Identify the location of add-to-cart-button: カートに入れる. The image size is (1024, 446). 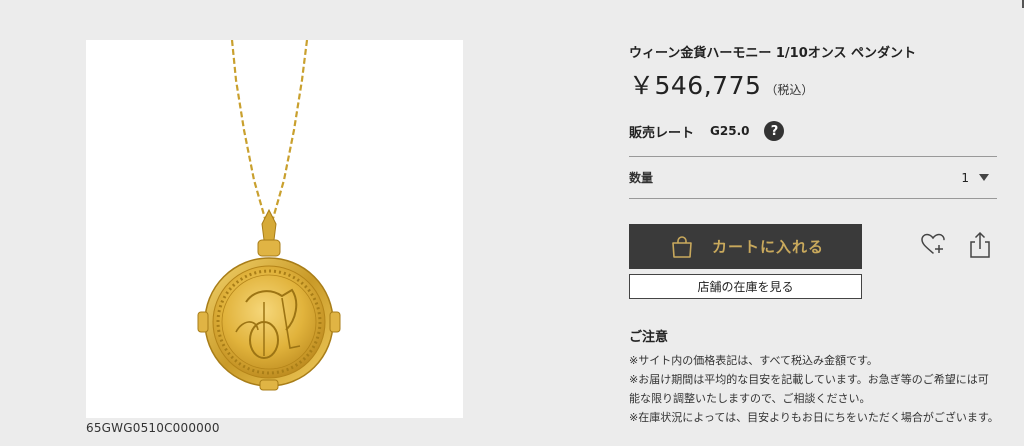
(745, 246).